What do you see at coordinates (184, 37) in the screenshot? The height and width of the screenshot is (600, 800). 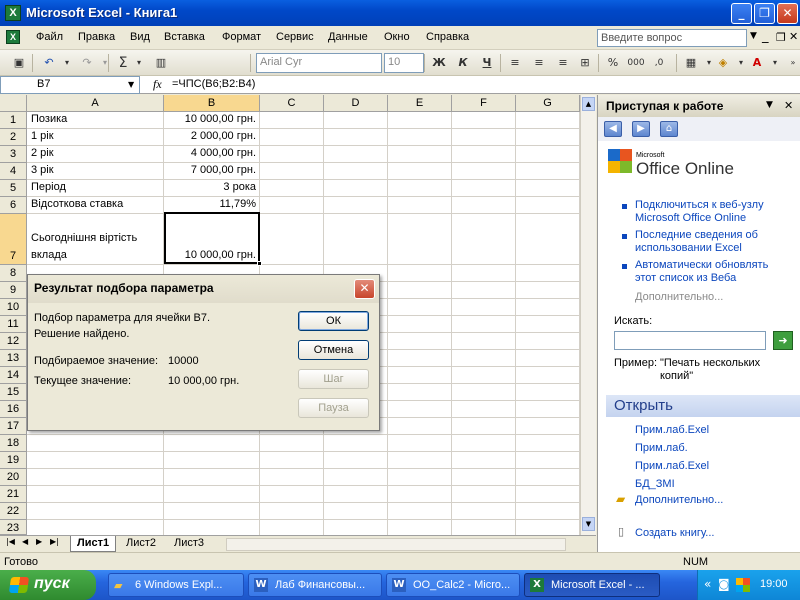 I see `menu-insert: Вставка` at bounding box center [184, 37].